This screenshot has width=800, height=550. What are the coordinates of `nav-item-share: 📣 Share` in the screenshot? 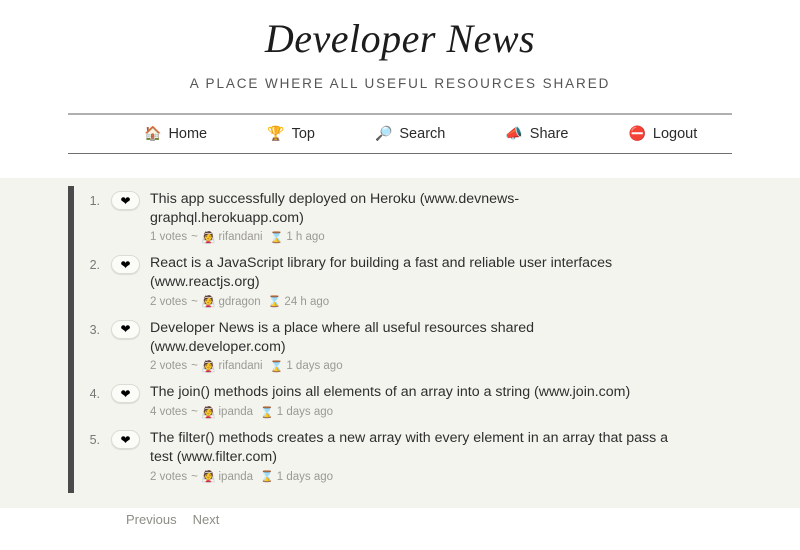 It's located at (536, 134).